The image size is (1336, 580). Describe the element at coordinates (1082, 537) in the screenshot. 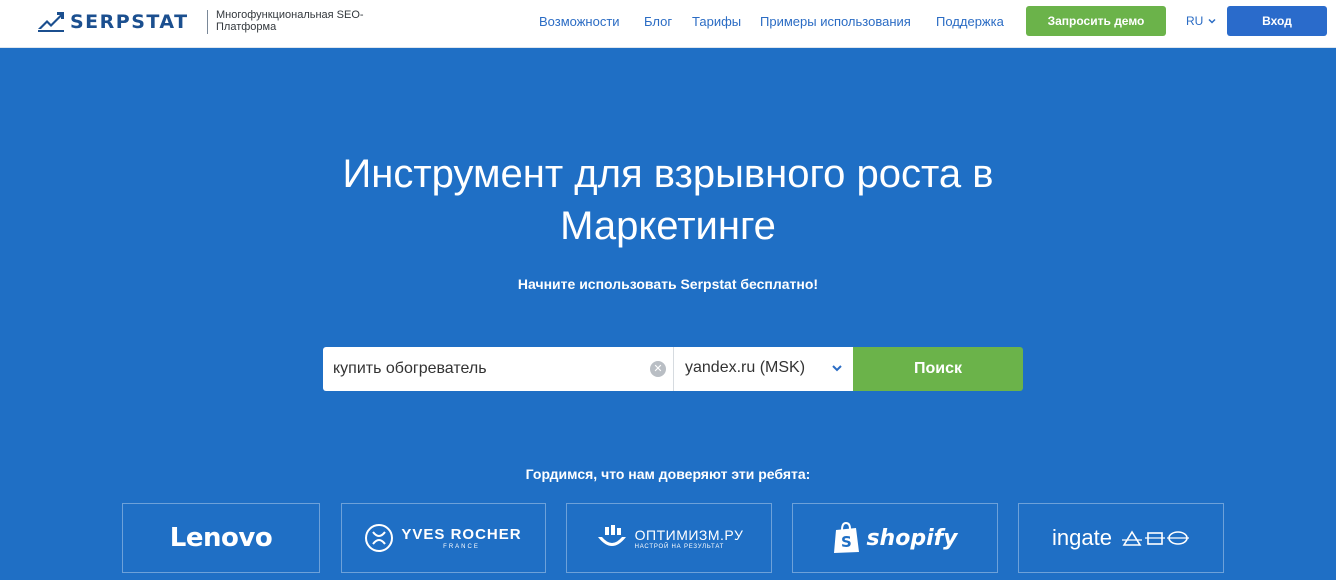

I see `ingate-logo-text: ingate` at that location.